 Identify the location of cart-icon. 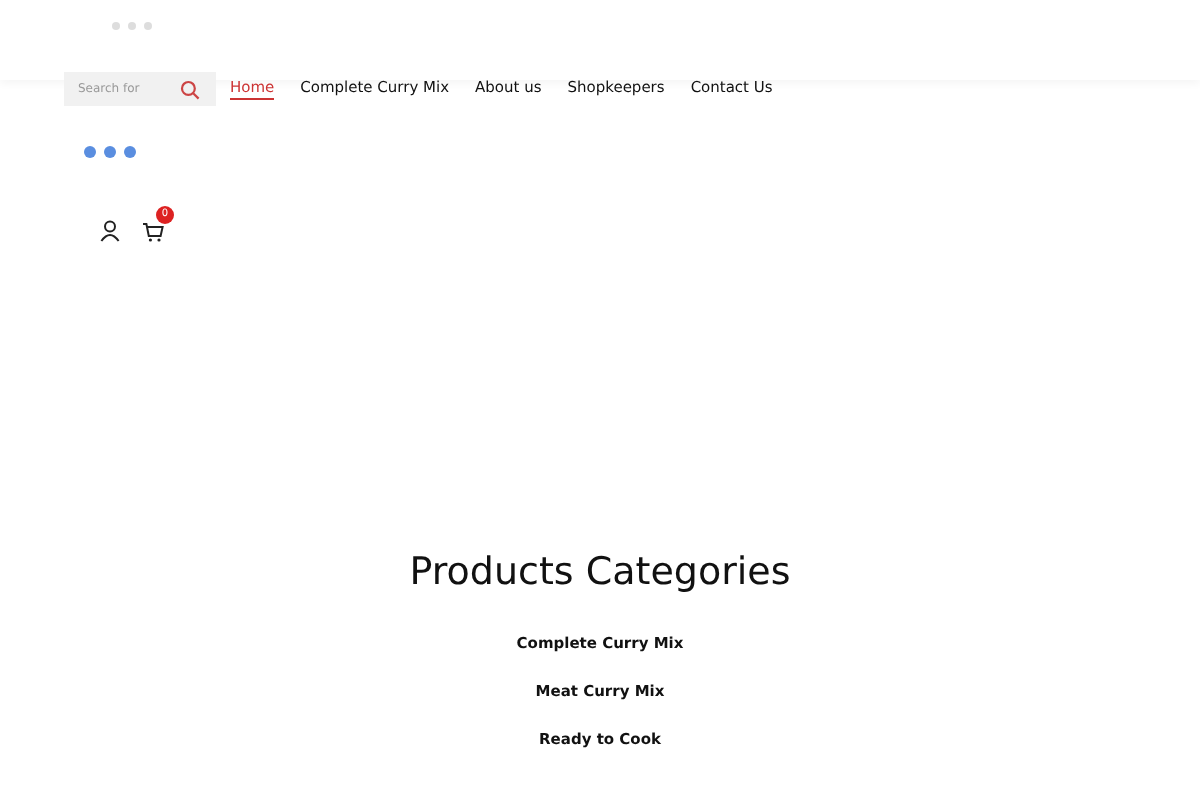
(153, 231).